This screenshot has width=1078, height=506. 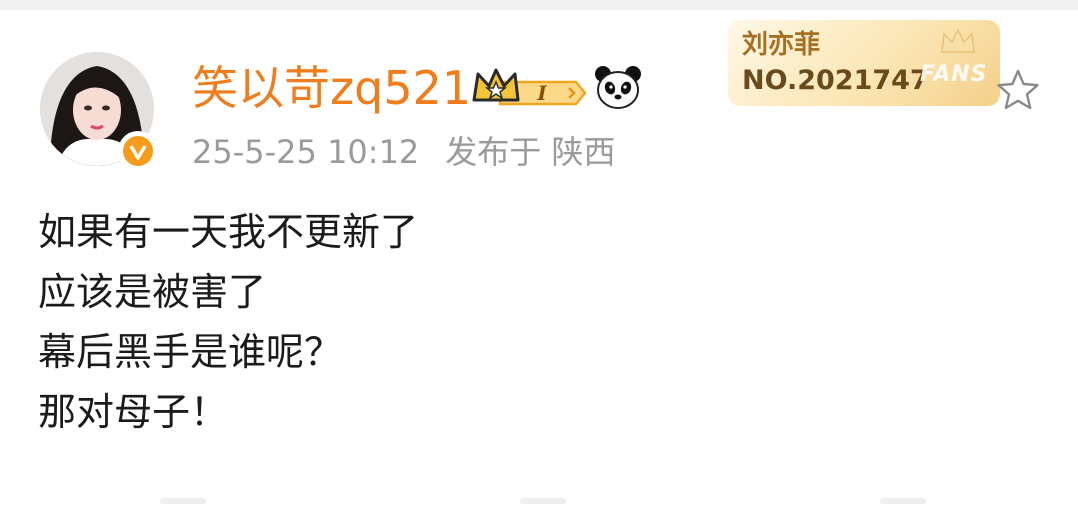 I want to click on post-timestamp: 25-5-25 10:12, so click(x=306, y=152).